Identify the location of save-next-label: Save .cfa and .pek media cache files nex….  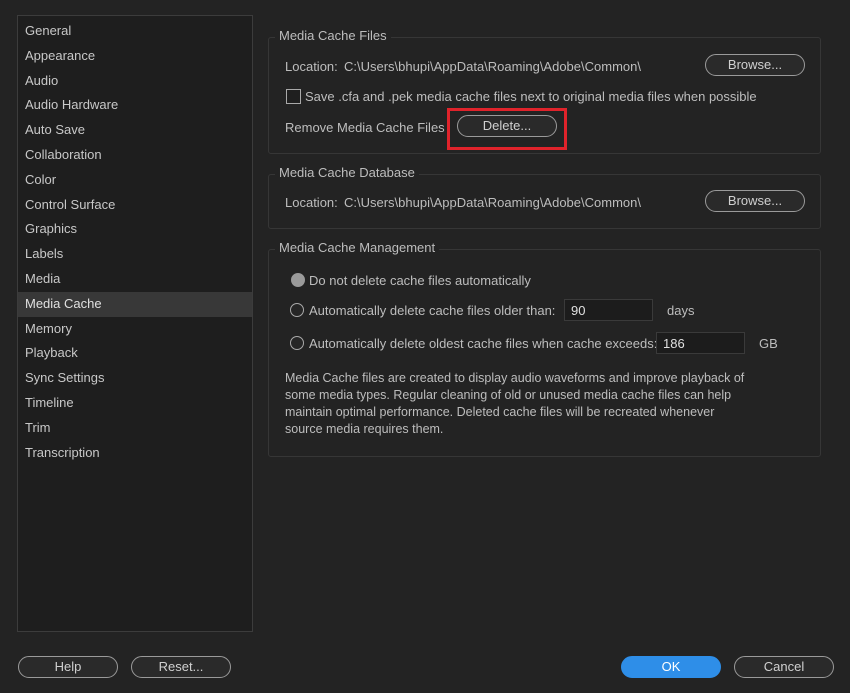
(531, 96).